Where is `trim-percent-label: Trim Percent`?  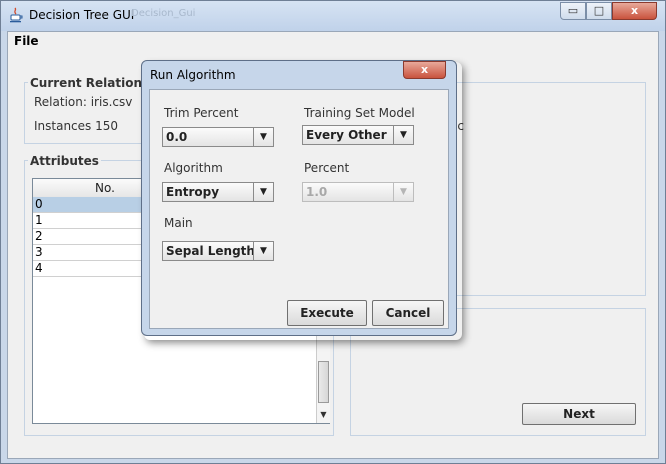
trim-percent-label: Trim Percent is located at coordinates (201, 113).